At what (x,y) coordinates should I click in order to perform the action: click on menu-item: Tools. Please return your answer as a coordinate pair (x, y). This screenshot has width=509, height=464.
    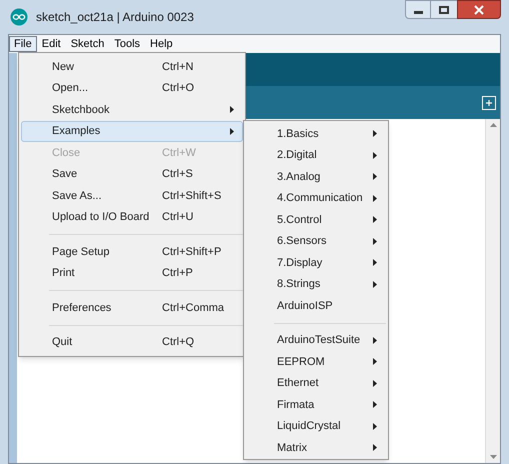
    Looking at the image, I should click on (127, 44).